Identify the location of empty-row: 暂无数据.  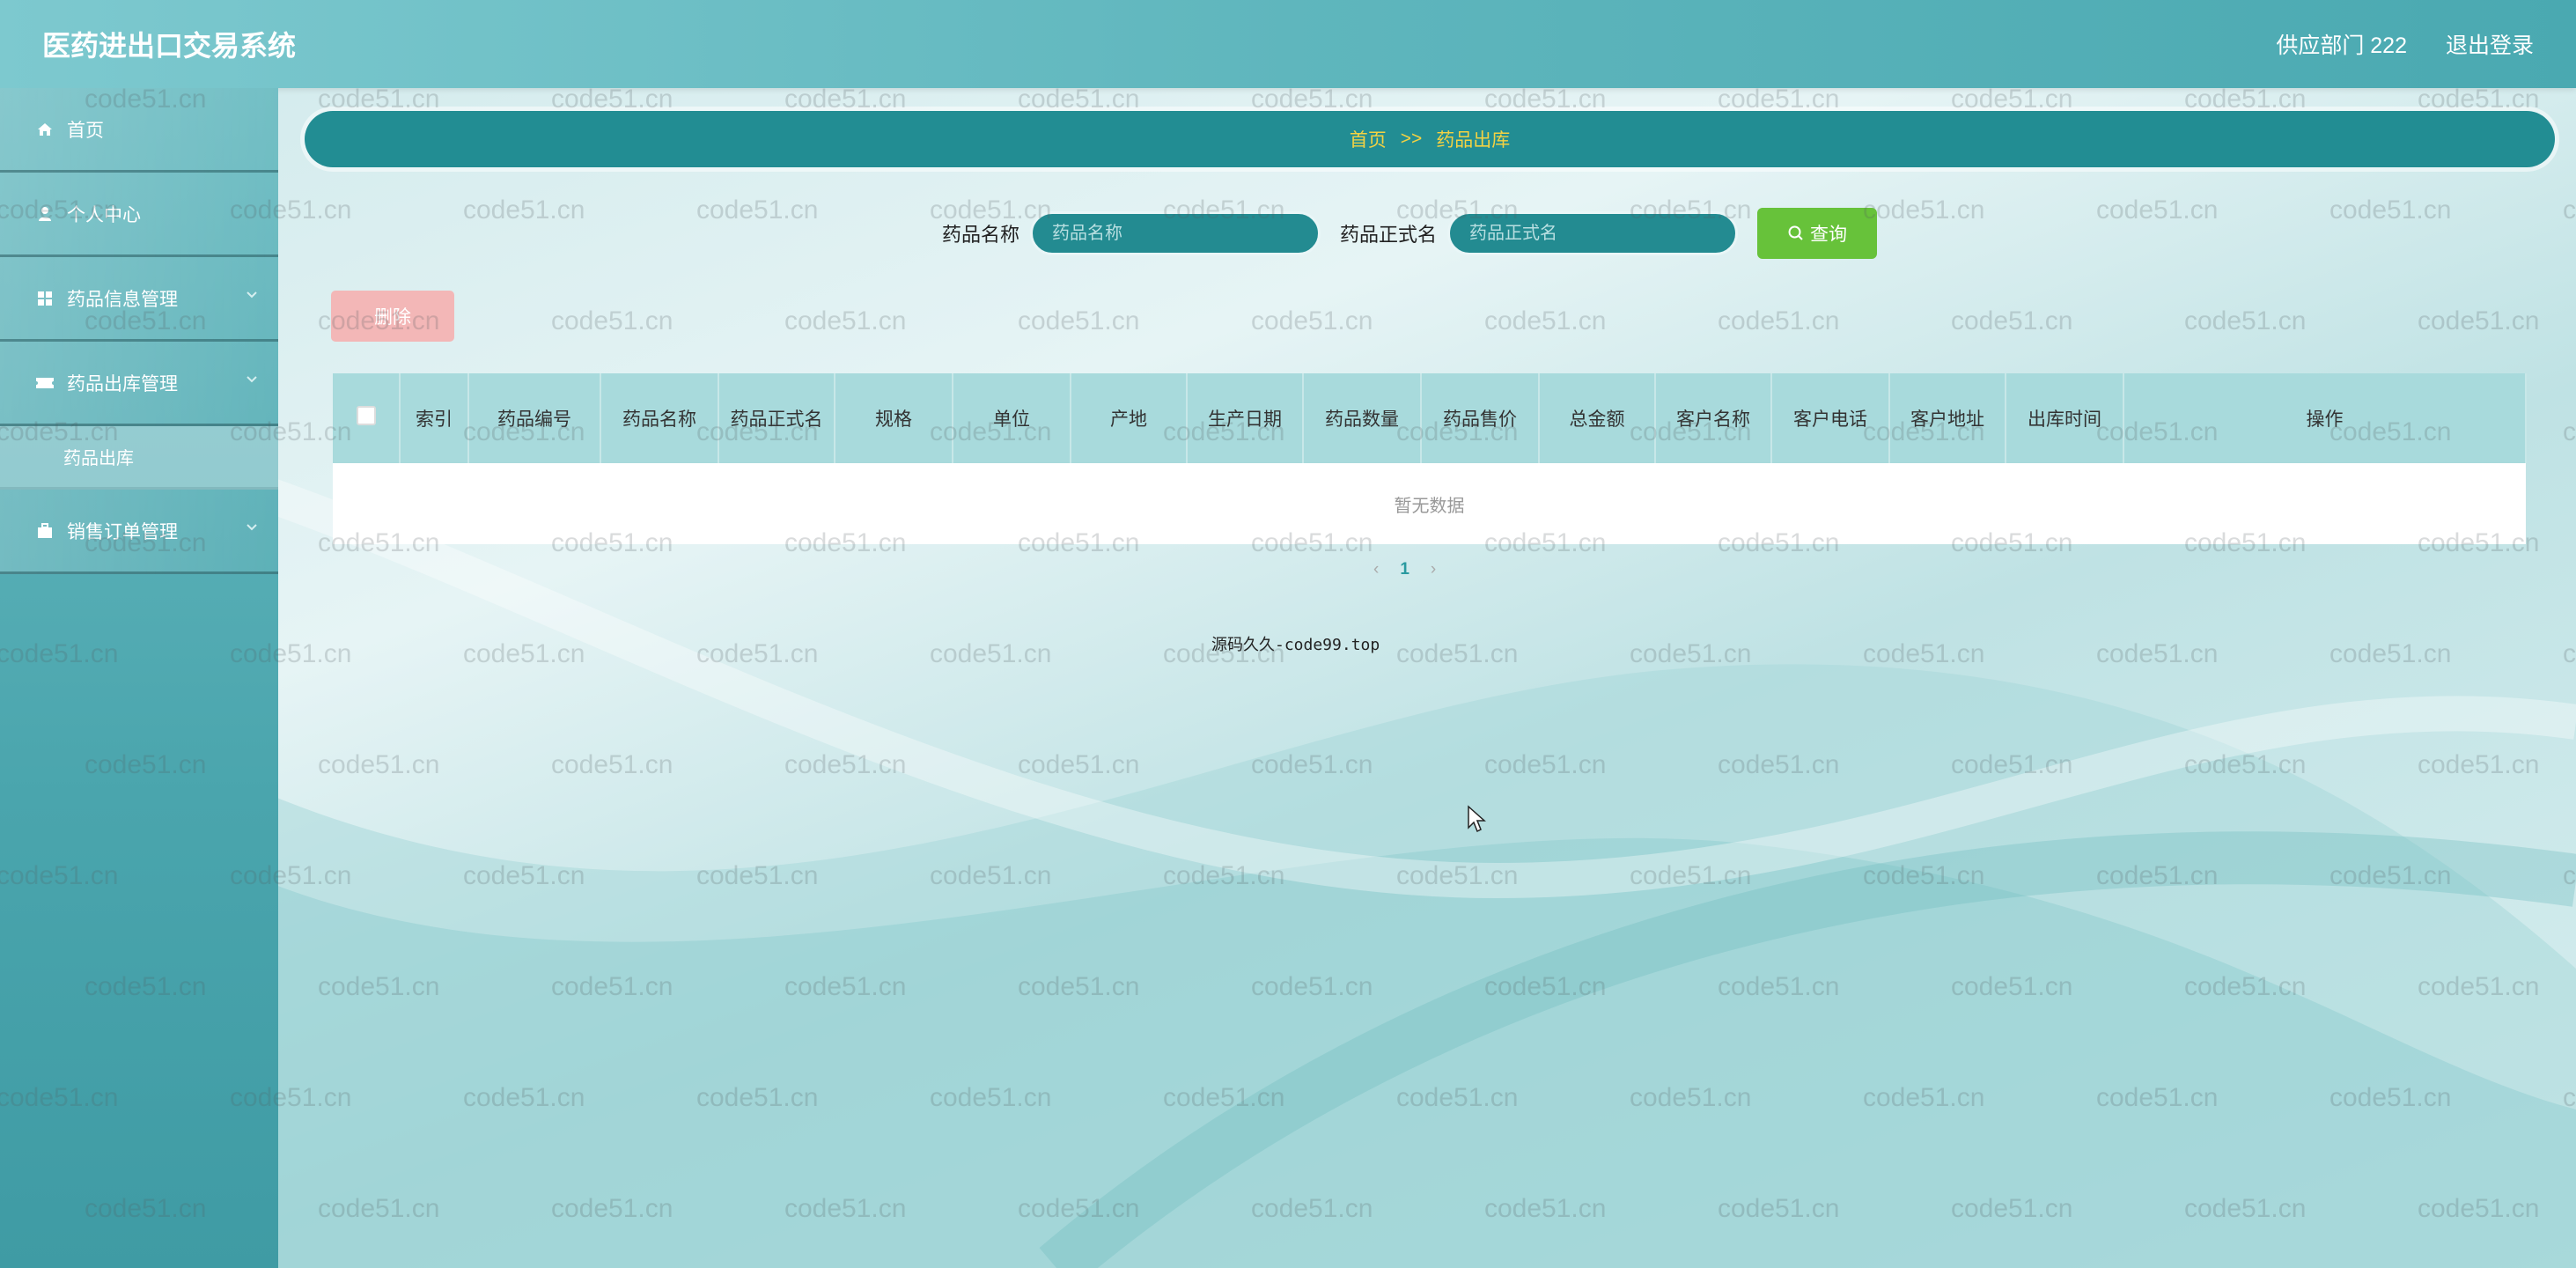
(1430, 504).